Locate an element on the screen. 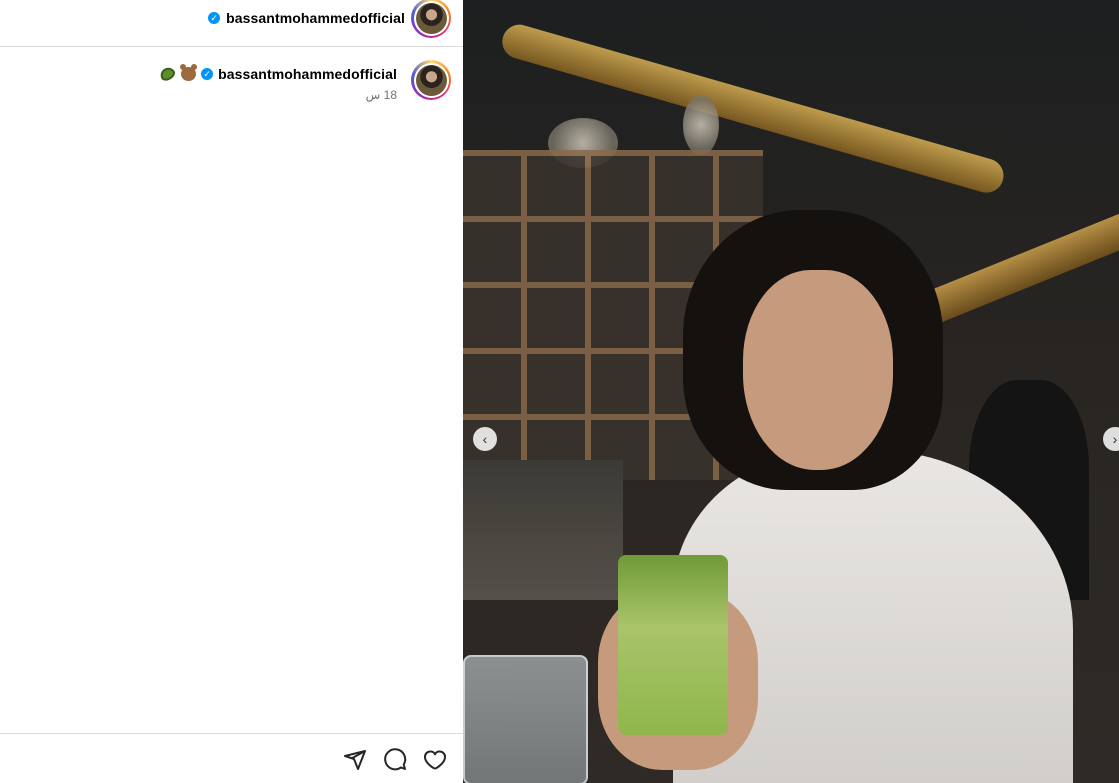 Image resolution: width=1119 pixels, height=783 pixels. carousel-prev-button: ‹ is located at coordinates (485, 439).